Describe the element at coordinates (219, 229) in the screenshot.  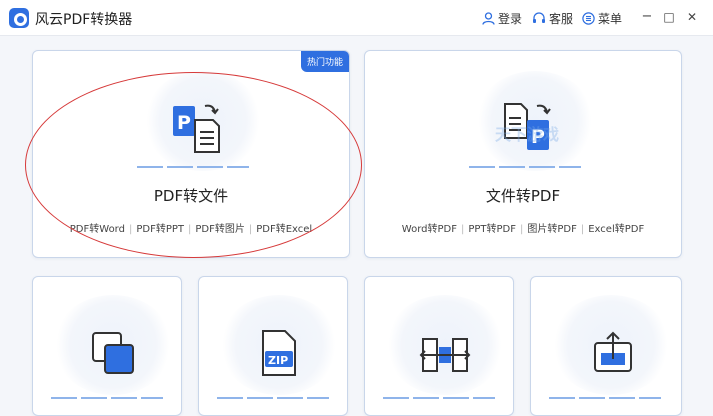
I see `pdf-to-image-link: PDF转图片` at that location.